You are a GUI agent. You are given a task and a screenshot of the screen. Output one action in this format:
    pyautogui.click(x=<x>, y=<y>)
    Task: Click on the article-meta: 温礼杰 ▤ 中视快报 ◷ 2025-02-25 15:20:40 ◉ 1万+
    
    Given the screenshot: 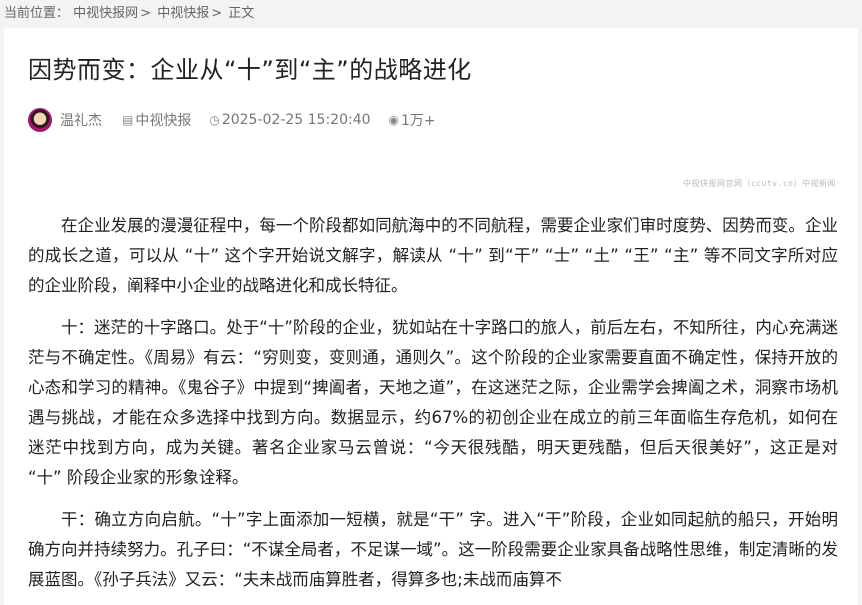 What is the action you would take?
    pyautogui.click(x=433, y=120)
    